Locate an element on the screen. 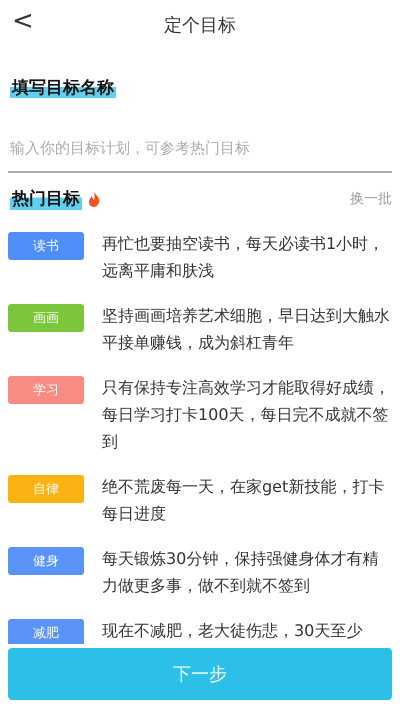 This screenshot has height=707, width=400. goal-description: 现在不减肥，老大徒伤悲，30天至少 is located at coordinates (232, 630).